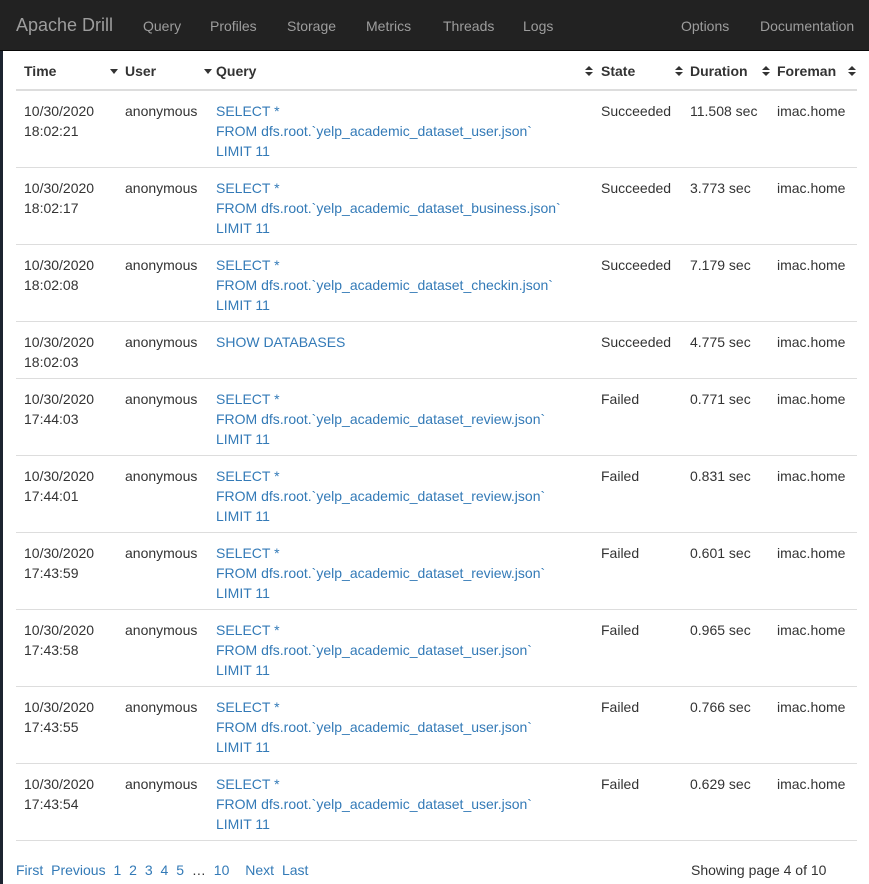  What do you see at coordinates (280, 342) in the screenshot?
I see `query-link: SHOW DATABASES` at bounding box center [280, 342].